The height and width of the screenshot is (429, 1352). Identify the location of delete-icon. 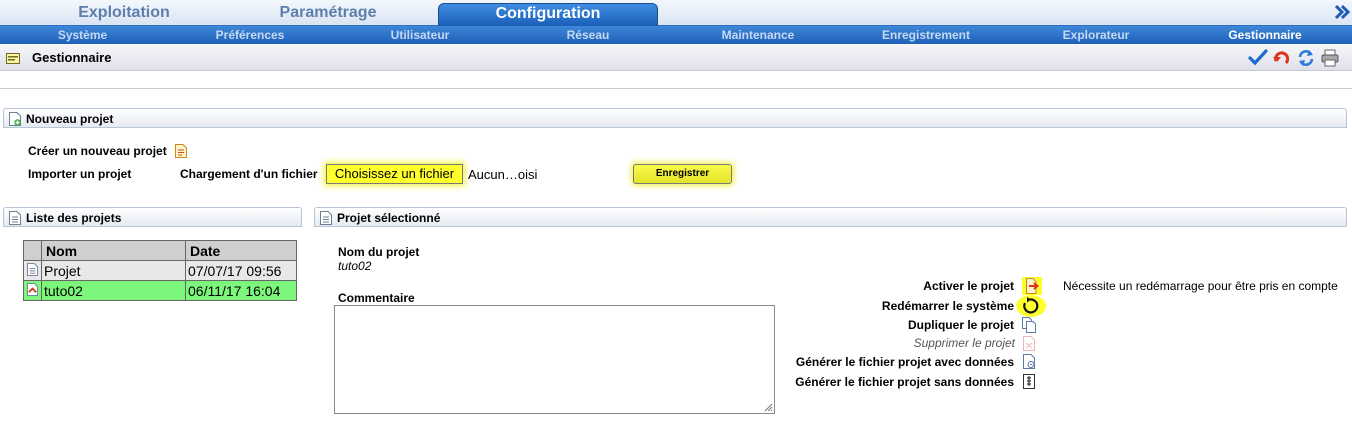
(1029, 343).